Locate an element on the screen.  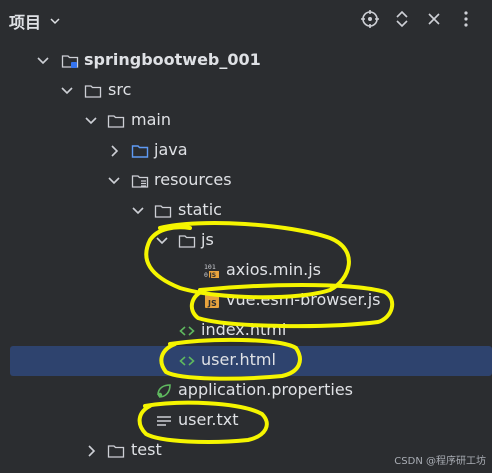
resources-folder-icon is located at coordinates (140, 181).